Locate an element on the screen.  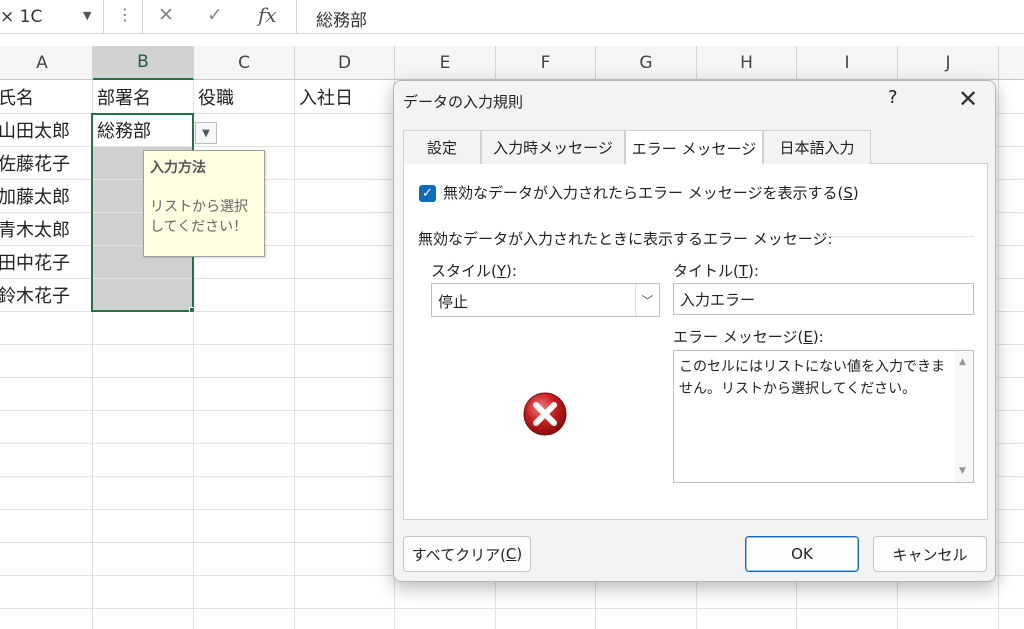
cell-b1: 部署名 is located at coordinates (143, 96).